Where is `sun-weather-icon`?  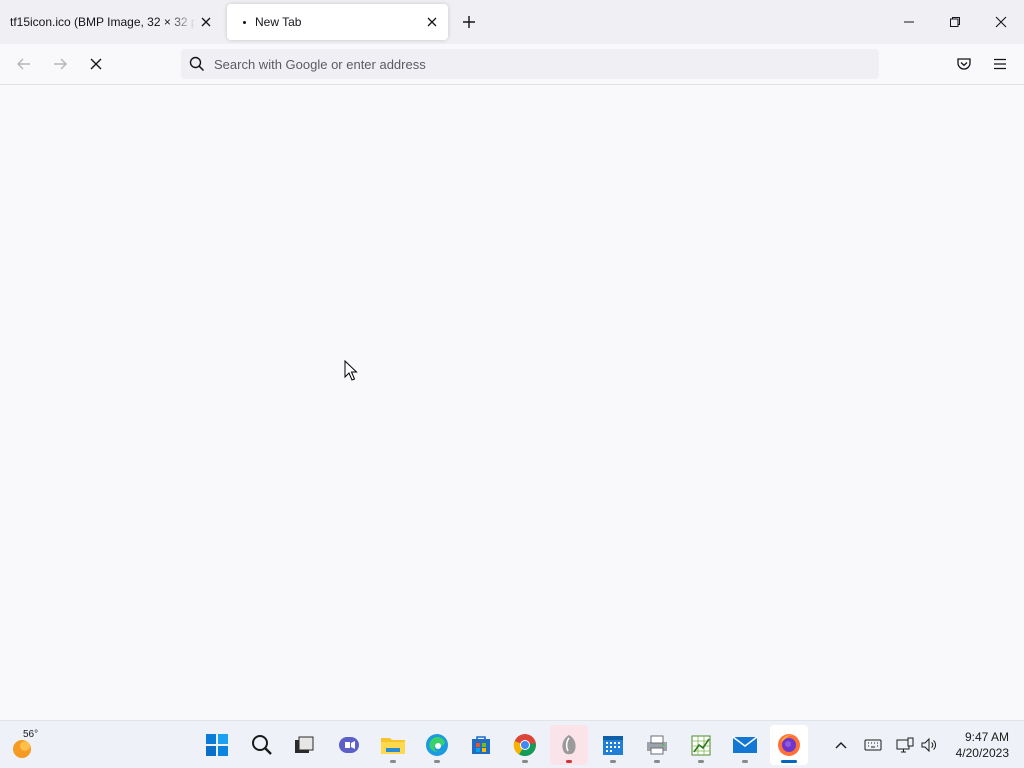
sun-weather-icon is located at coordinates (22, 749).